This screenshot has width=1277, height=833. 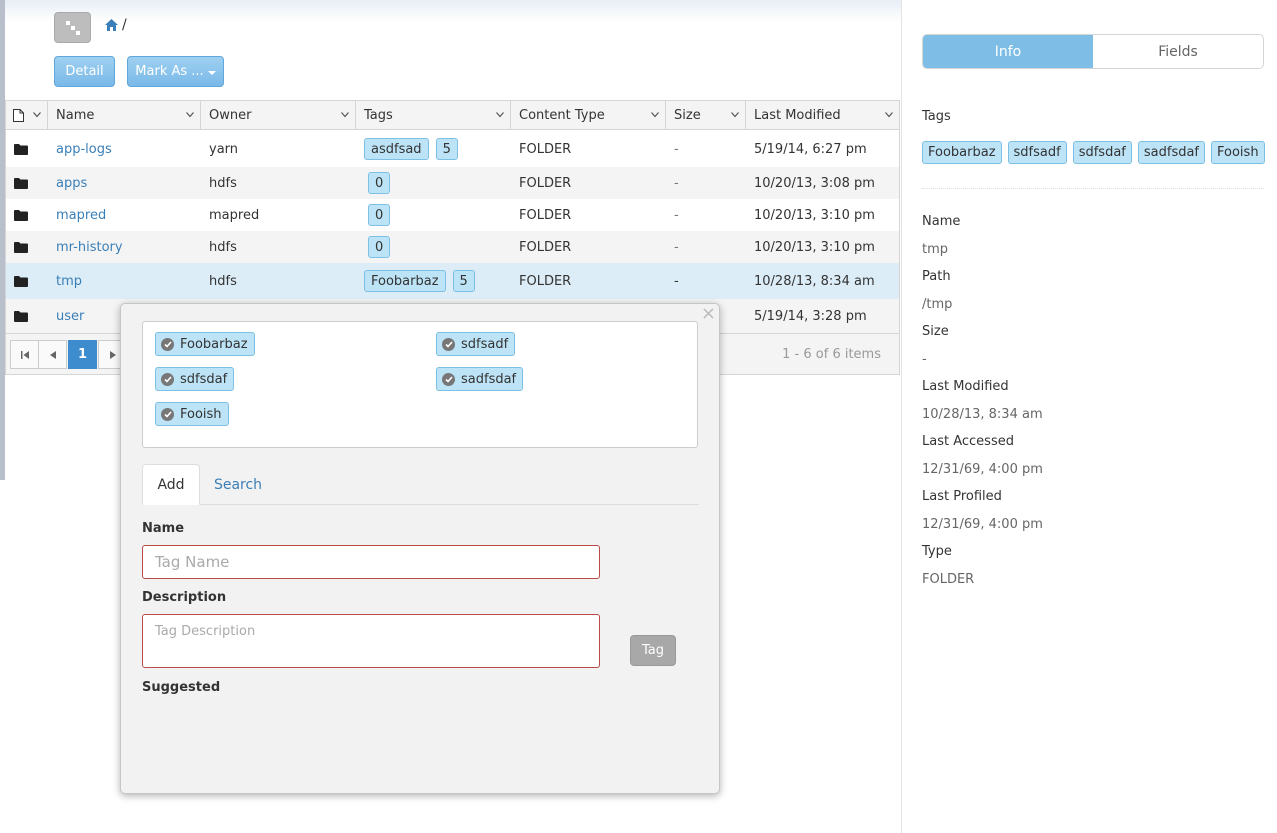 I want to click on row-name-link: apps, so click(x=71, y=183).